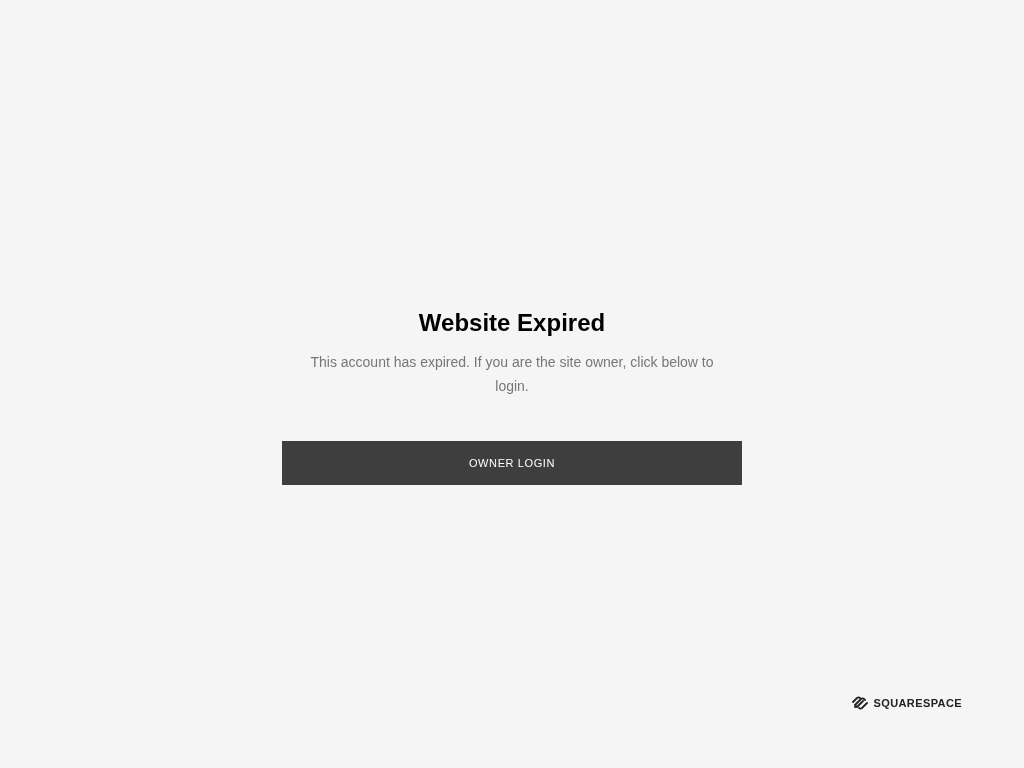  What do you see at coordinates (512, 374) in the screenshot?
I see `expired-message: This account has expired. If you are the site owner, click below to login.` at bounding box center [512, 374].